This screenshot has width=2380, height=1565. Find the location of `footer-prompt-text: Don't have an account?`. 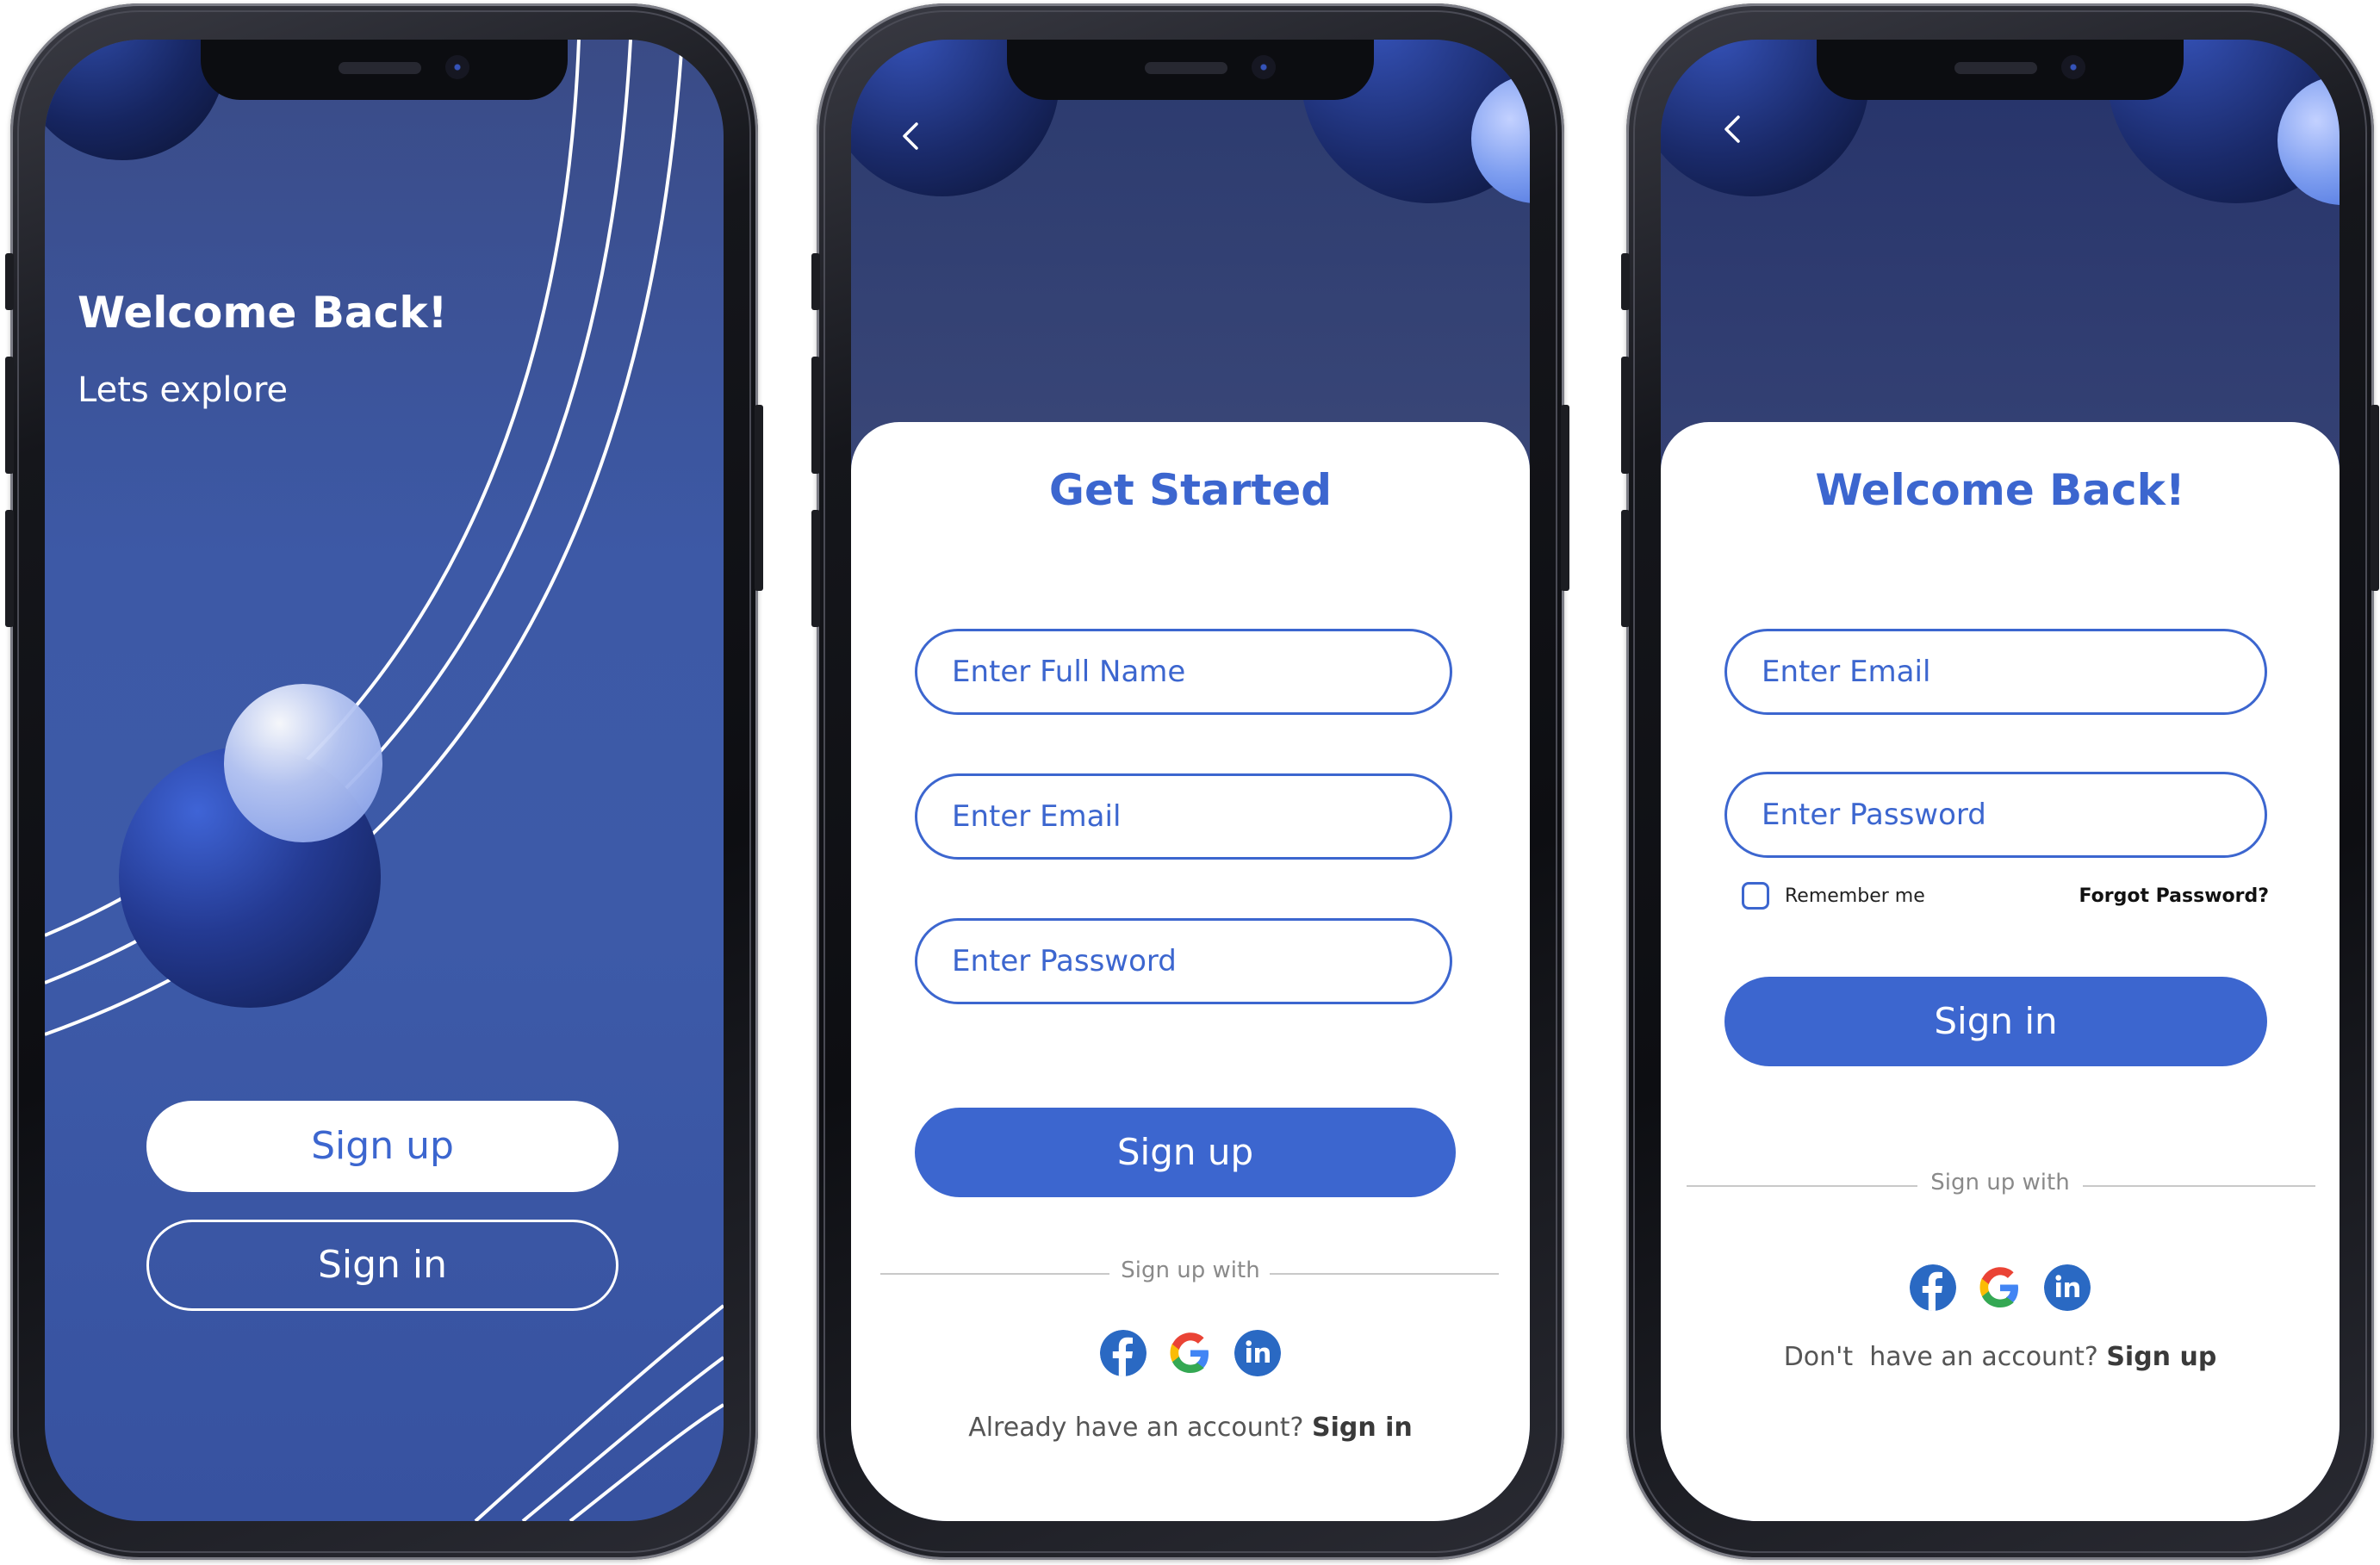

footer-prompt-text: Don't have an account? is located at coordinates (1941, 1357).